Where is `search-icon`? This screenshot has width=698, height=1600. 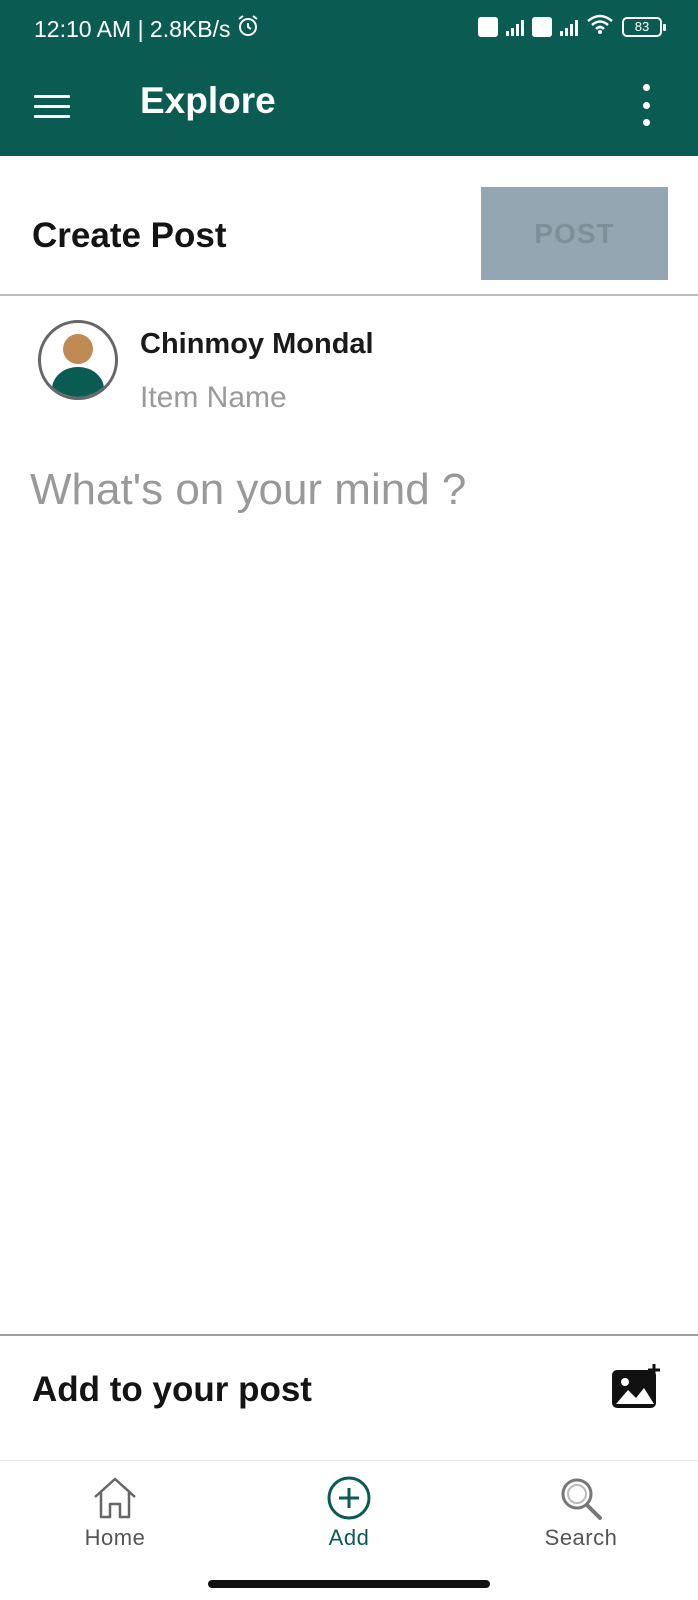
search-icon is located at coordinates (581, 1499).